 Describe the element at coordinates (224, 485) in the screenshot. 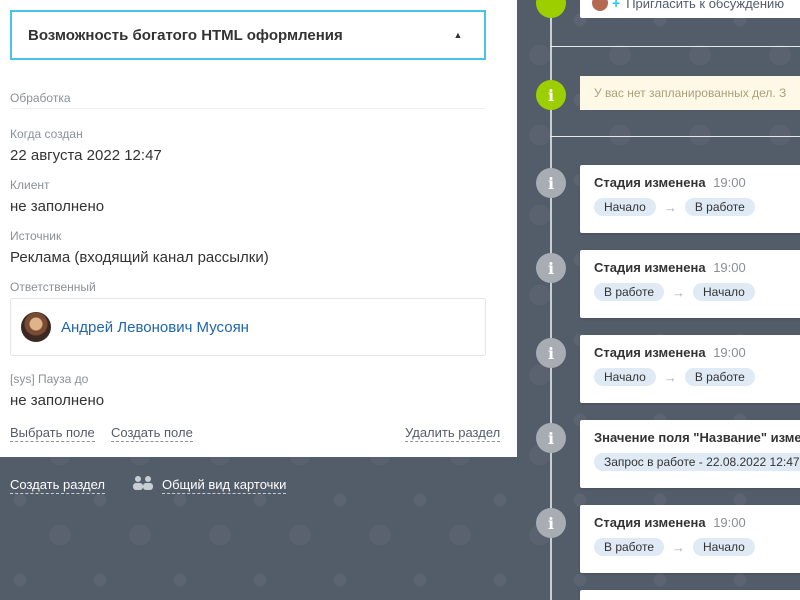

I see `common-view-link: Общий вид карточки` at that location.